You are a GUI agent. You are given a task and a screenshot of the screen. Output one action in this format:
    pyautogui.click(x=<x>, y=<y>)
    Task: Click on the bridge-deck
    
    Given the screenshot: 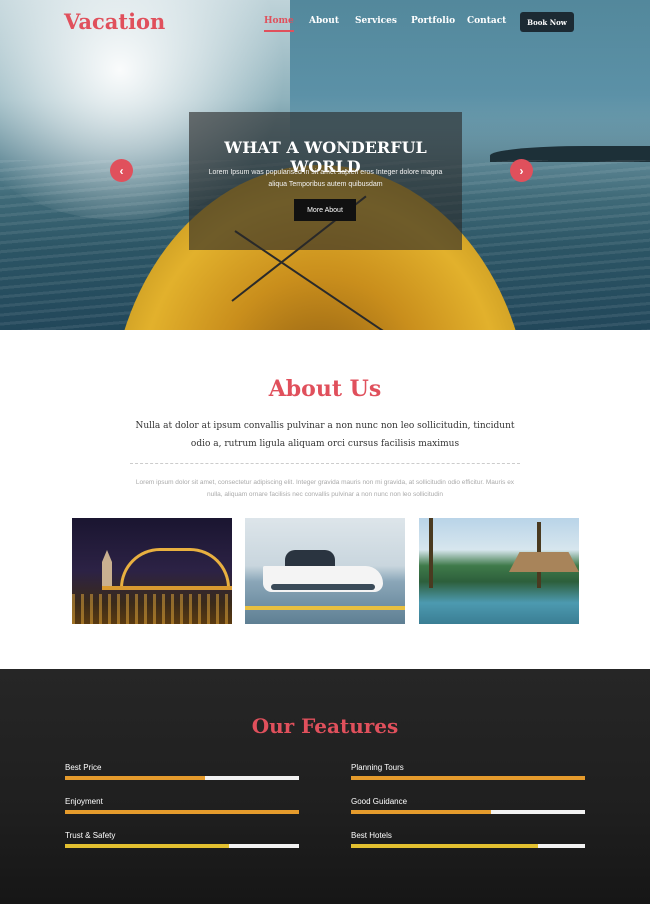 What is the action you would take?
    pyautogui.click(x=167, y=588)
    